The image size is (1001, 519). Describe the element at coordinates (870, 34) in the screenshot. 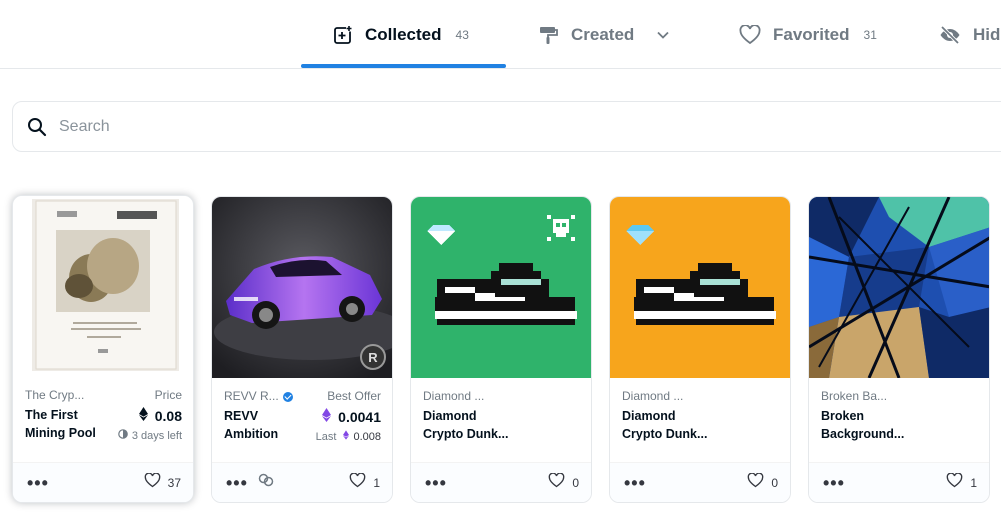

I see `tab-count: 31` at that location.